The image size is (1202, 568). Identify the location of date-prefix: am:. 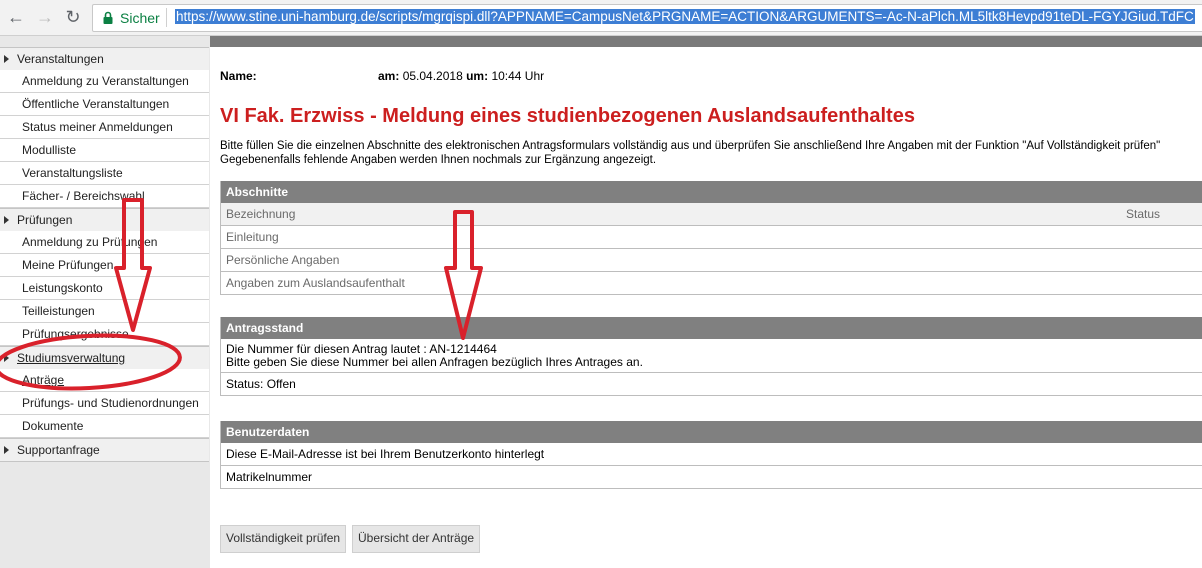
(389, 76).